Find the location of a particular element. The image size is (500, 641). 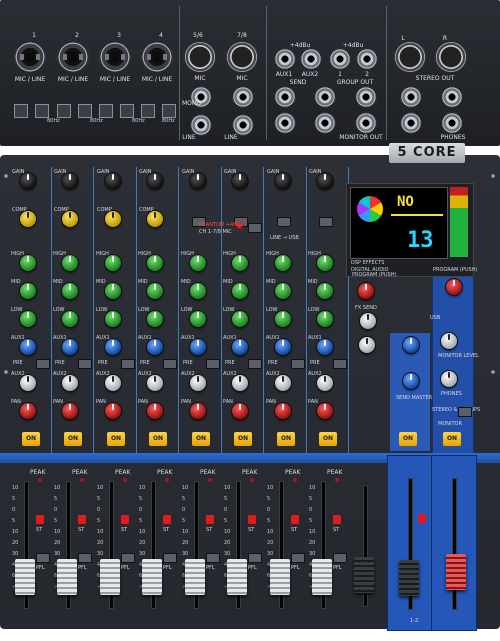

fx-return-fader is located at coordinates (364, 575).